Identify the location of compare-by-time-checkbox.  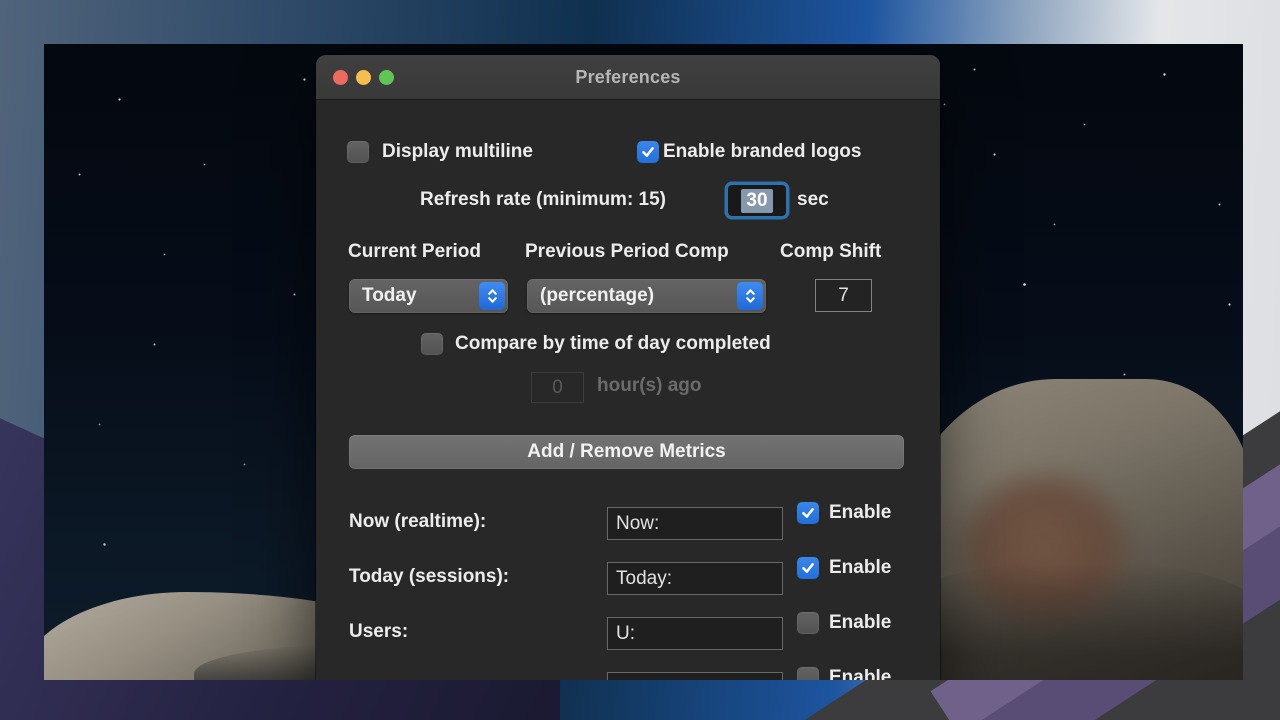
(432, 344).